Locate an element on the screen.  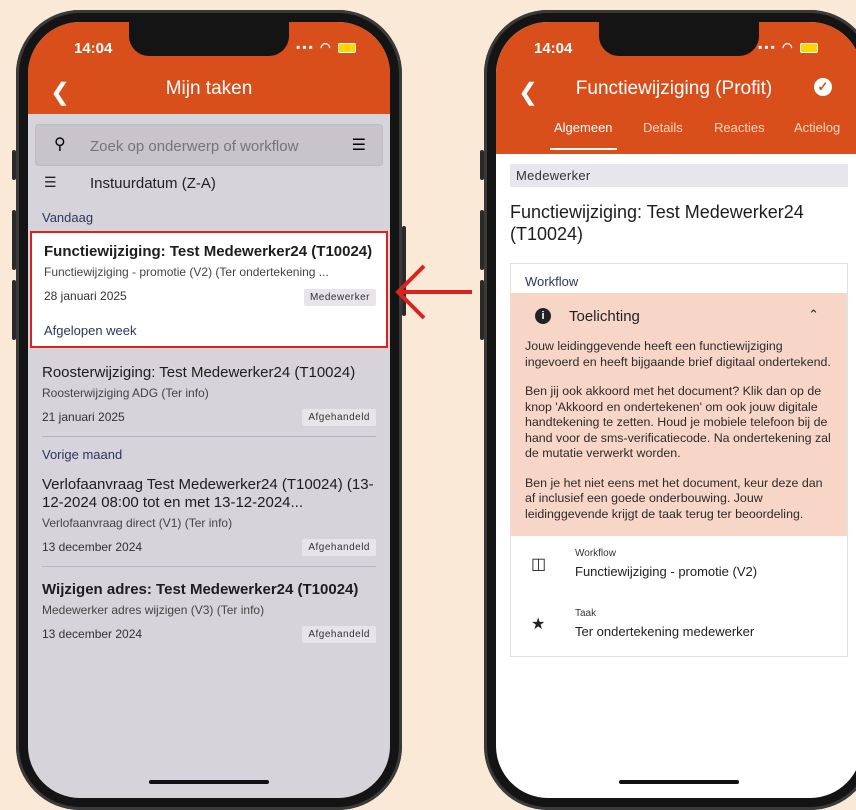
meta-taak: ★ Taak Ter ondertekening medewerker is located at coordinates (679, 626).